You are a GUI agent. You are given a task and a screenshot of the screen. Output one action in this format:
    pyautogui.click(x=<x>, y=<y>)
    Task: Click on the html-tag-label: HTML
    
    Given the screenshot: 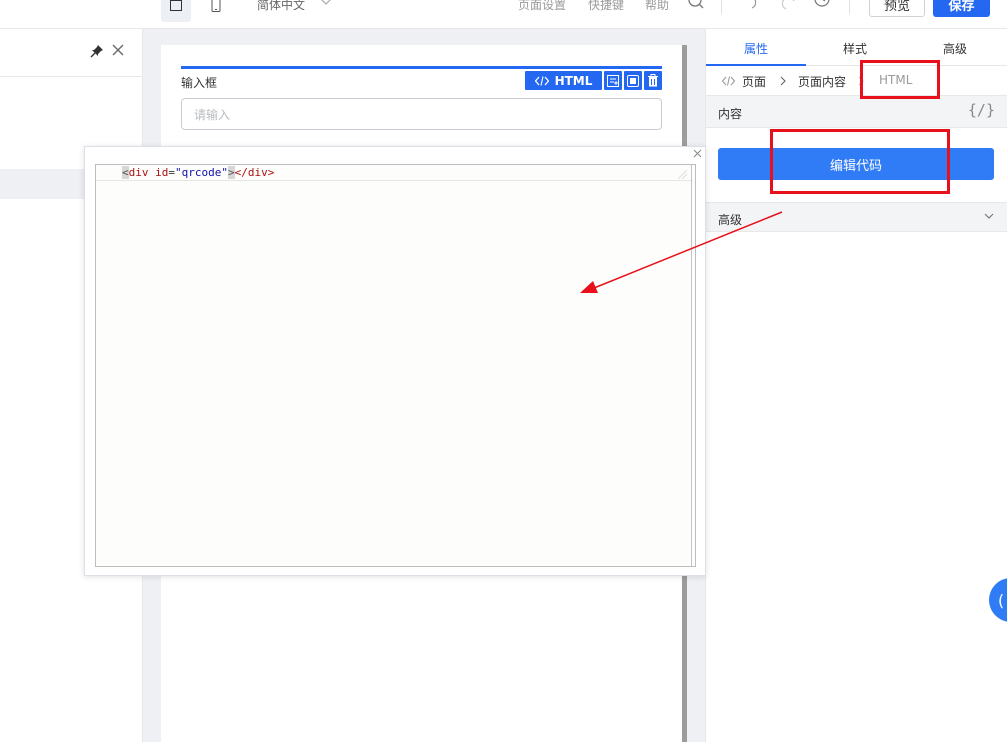 What is the action you would take?
    pyautogui.click(x=573, y=80)
    